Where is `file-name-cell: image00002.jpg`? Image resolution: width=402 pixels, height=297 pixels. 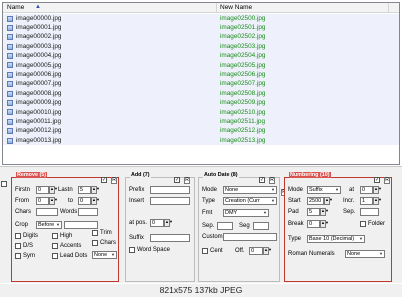
file-name-cell: image00002.jpg is located at coordinates (39, 37).